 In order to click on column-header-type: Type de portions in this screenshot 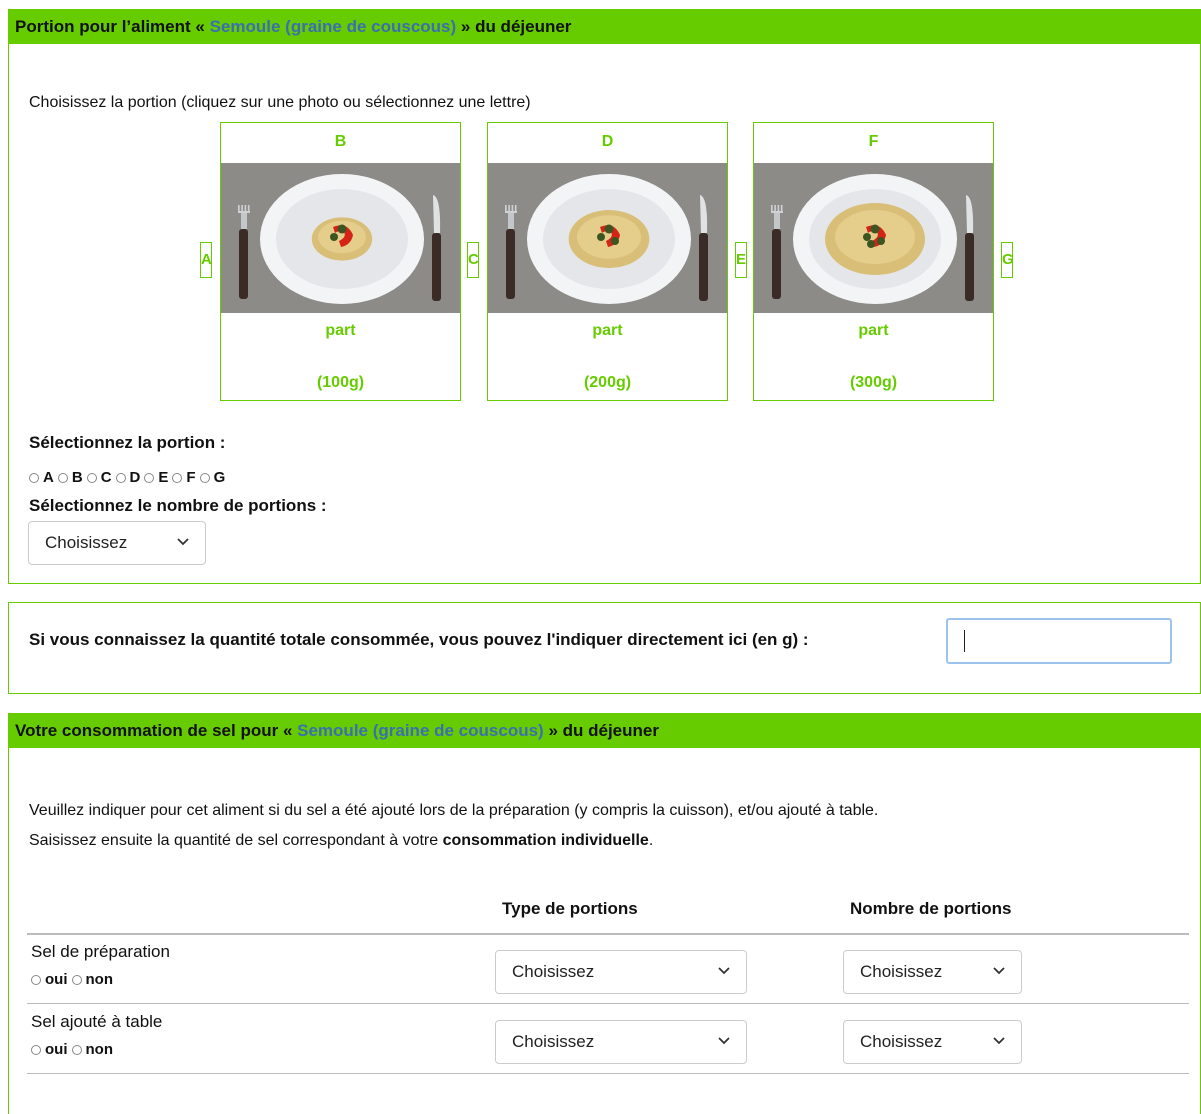, I will do `click(570, 908)`.